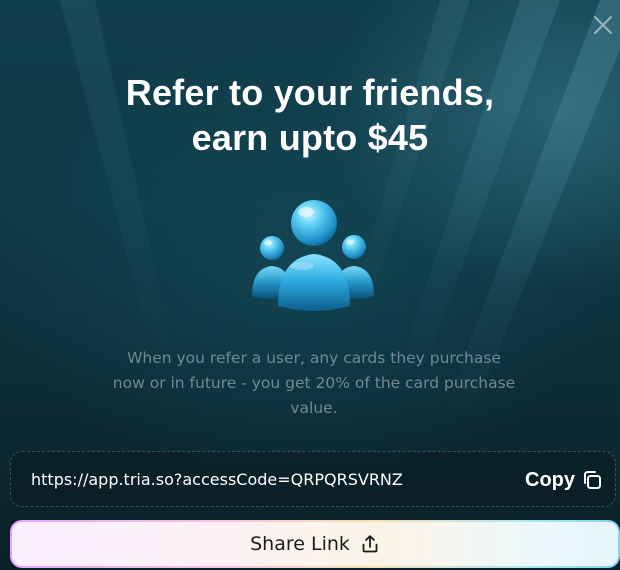 The image size is (620, 570). What do you see at coordinates (592, 480) in the screenshot?
I see `copy-icon` at bounding box center [592, 480].